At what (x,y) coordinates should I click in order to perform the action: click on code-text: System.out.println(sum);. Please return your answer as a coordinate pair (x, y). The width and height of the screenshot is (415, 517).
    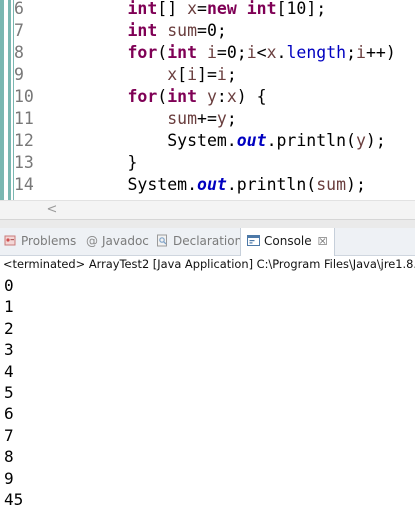
    Looking at the image, I should click on (206, 185).